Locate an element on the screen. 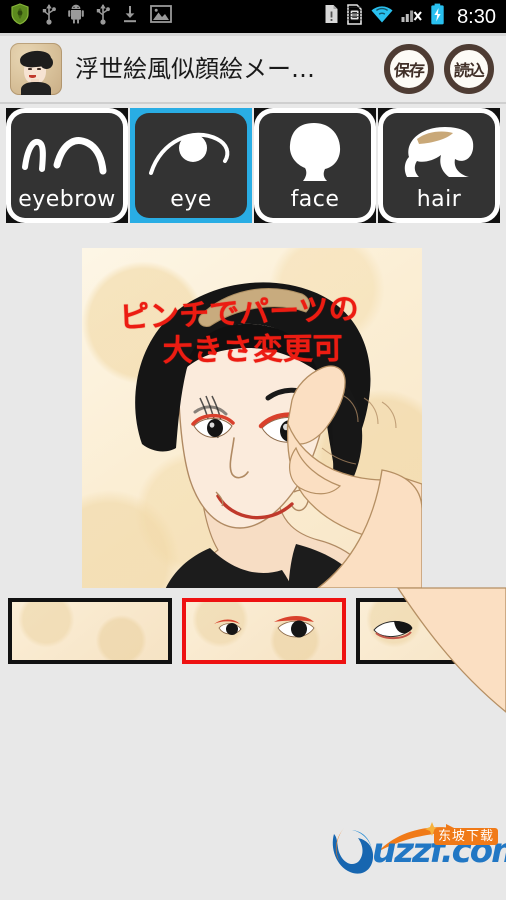  wifi-icon is located at coordinates (382, 17).